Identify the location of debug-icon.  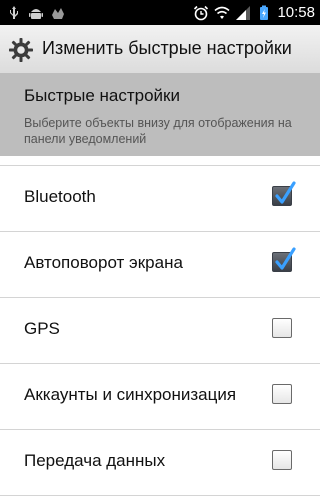
(58, 13).